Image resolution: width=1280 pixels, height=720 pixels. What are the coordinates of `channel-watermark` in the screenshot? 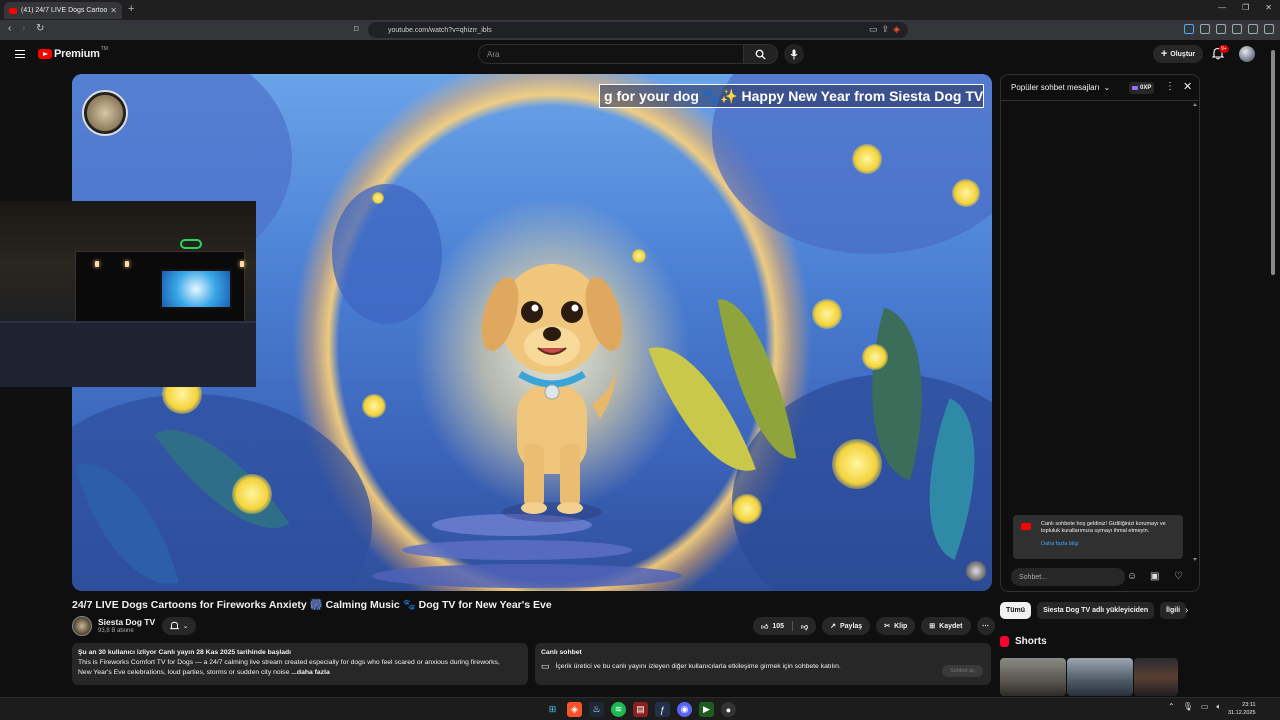 It's located at (105, 113).